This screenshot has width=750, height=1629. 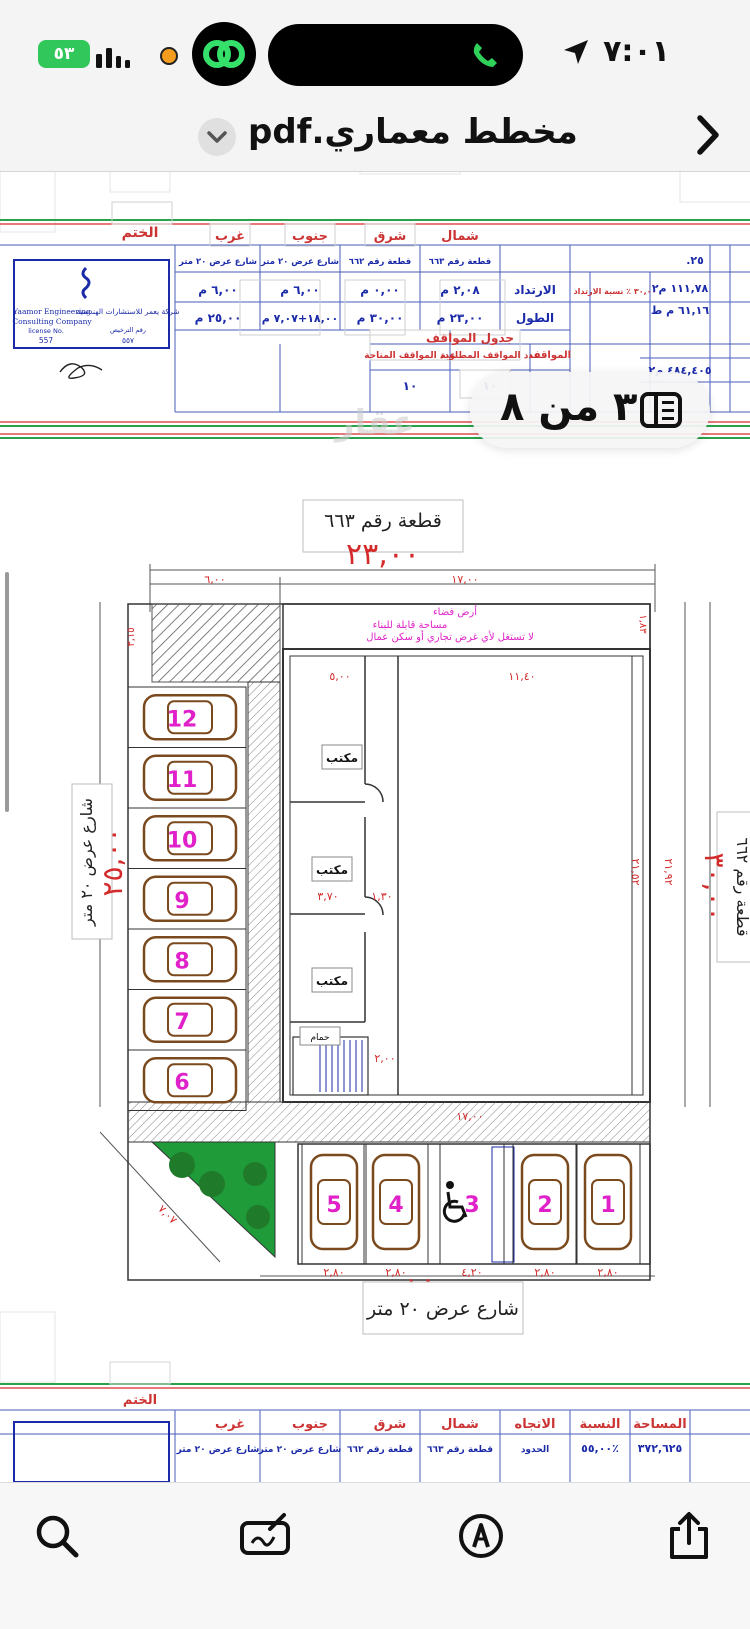 I want to click on parking-required-header: عدد المواقف المطلوبة, so click(x=490, y=356).